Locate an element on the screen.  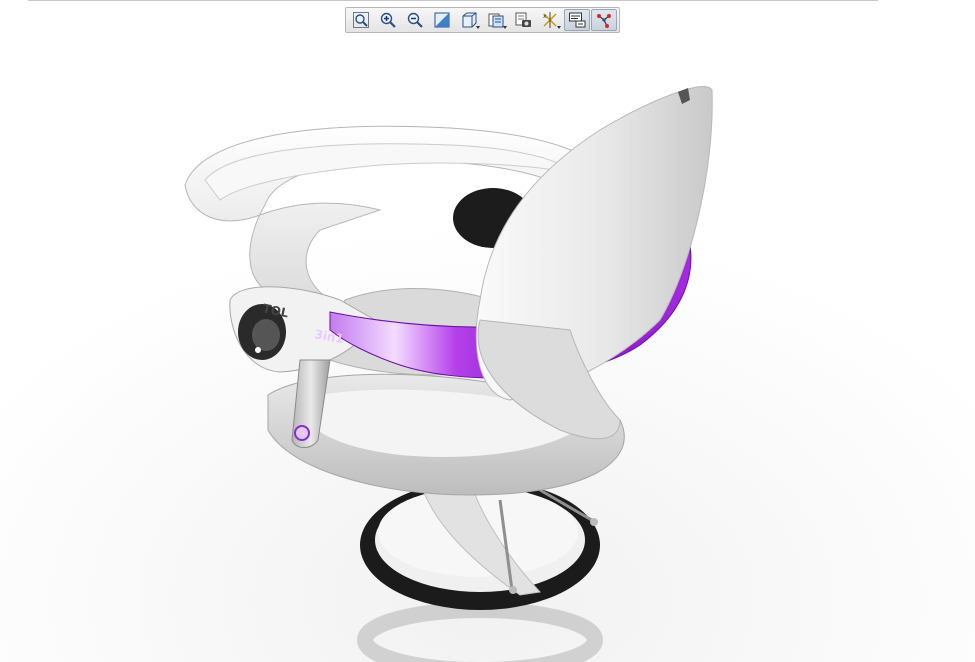
refit-button is located at coordinates (361, 20).